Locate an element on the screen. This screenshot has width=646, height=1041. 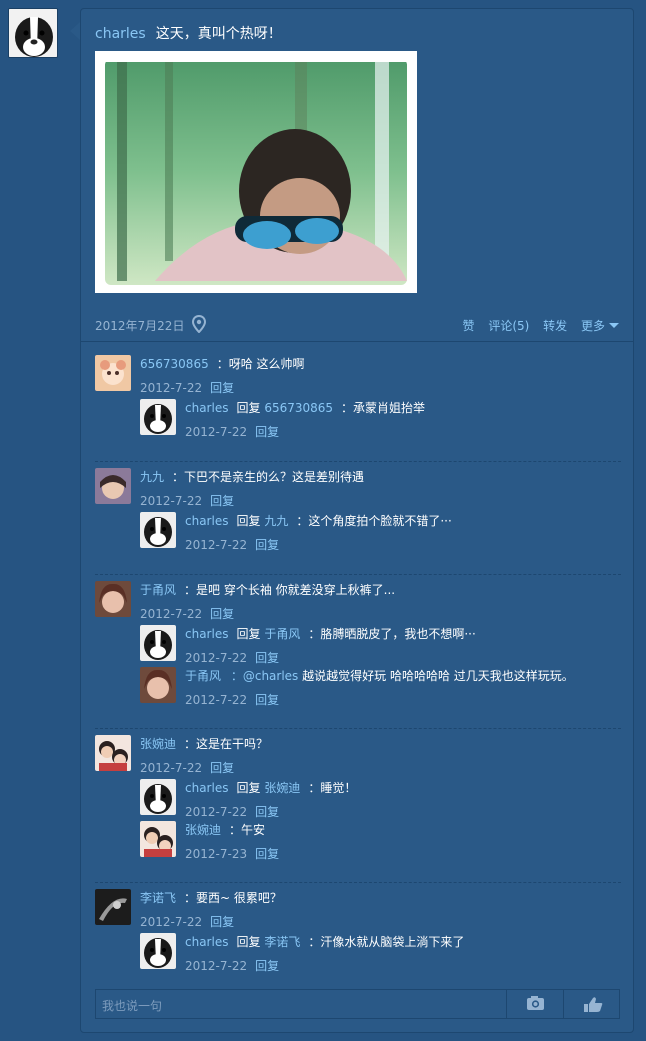
reply-item: charles 回复 656730865 ：承蒙肖姐抬举 2012-7-22 回复 is located at coordinates (380, 418).